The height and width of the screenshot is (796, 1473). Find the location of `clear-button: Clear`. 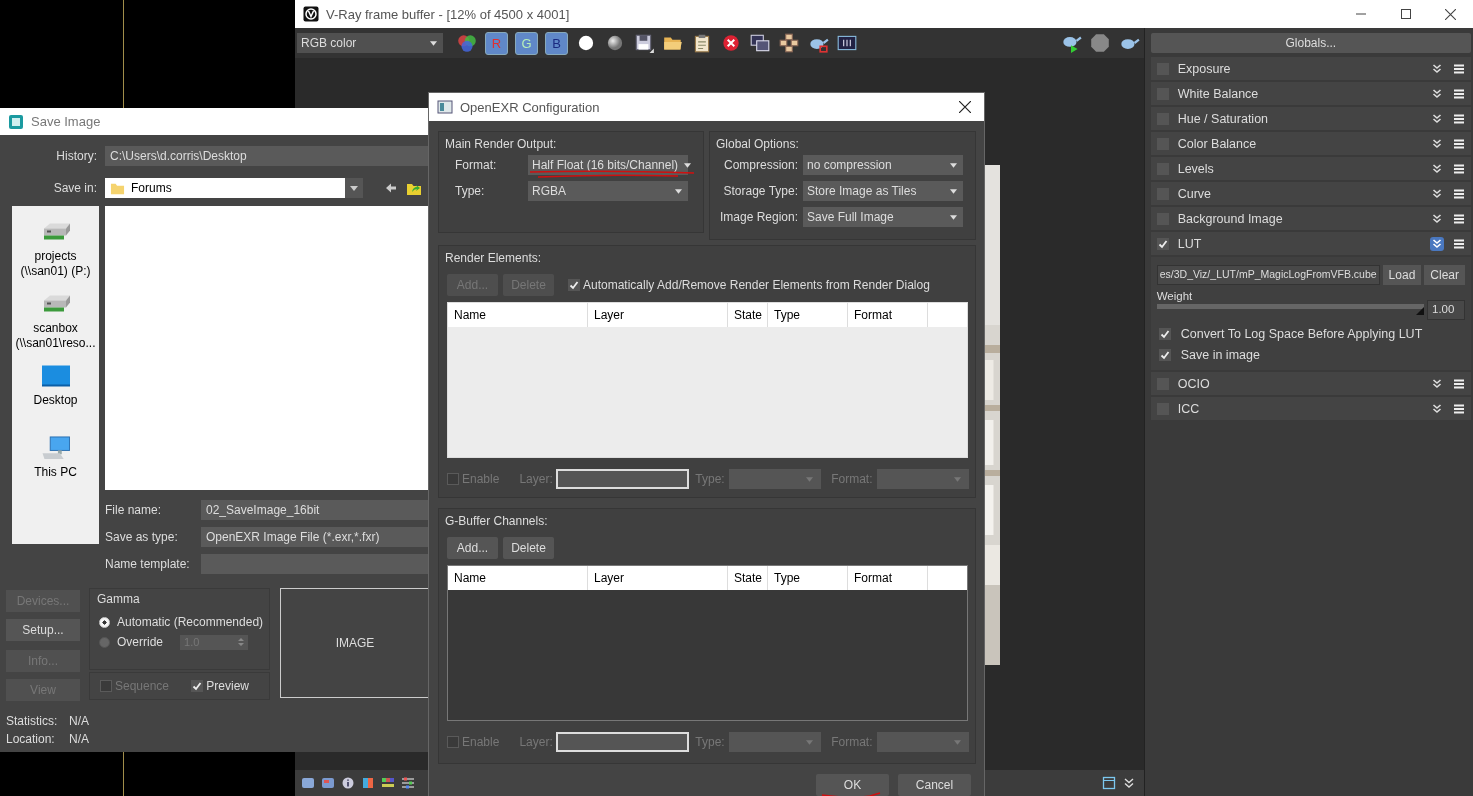

clear-button: Clear is located at coordinates (1444, 275).